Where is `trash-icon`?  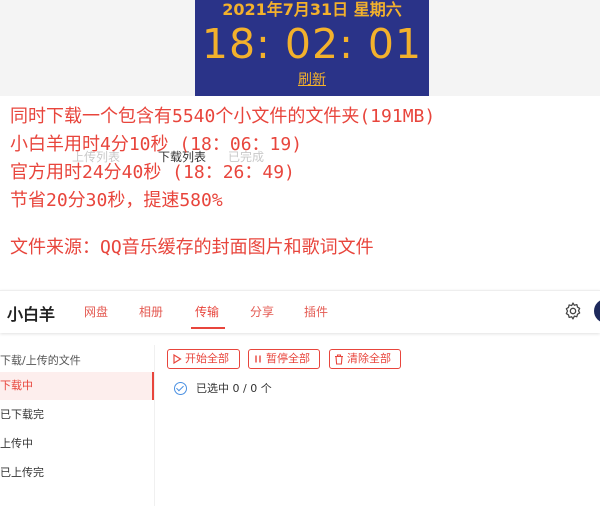 trash-icon is located at coordinates (339, 359).